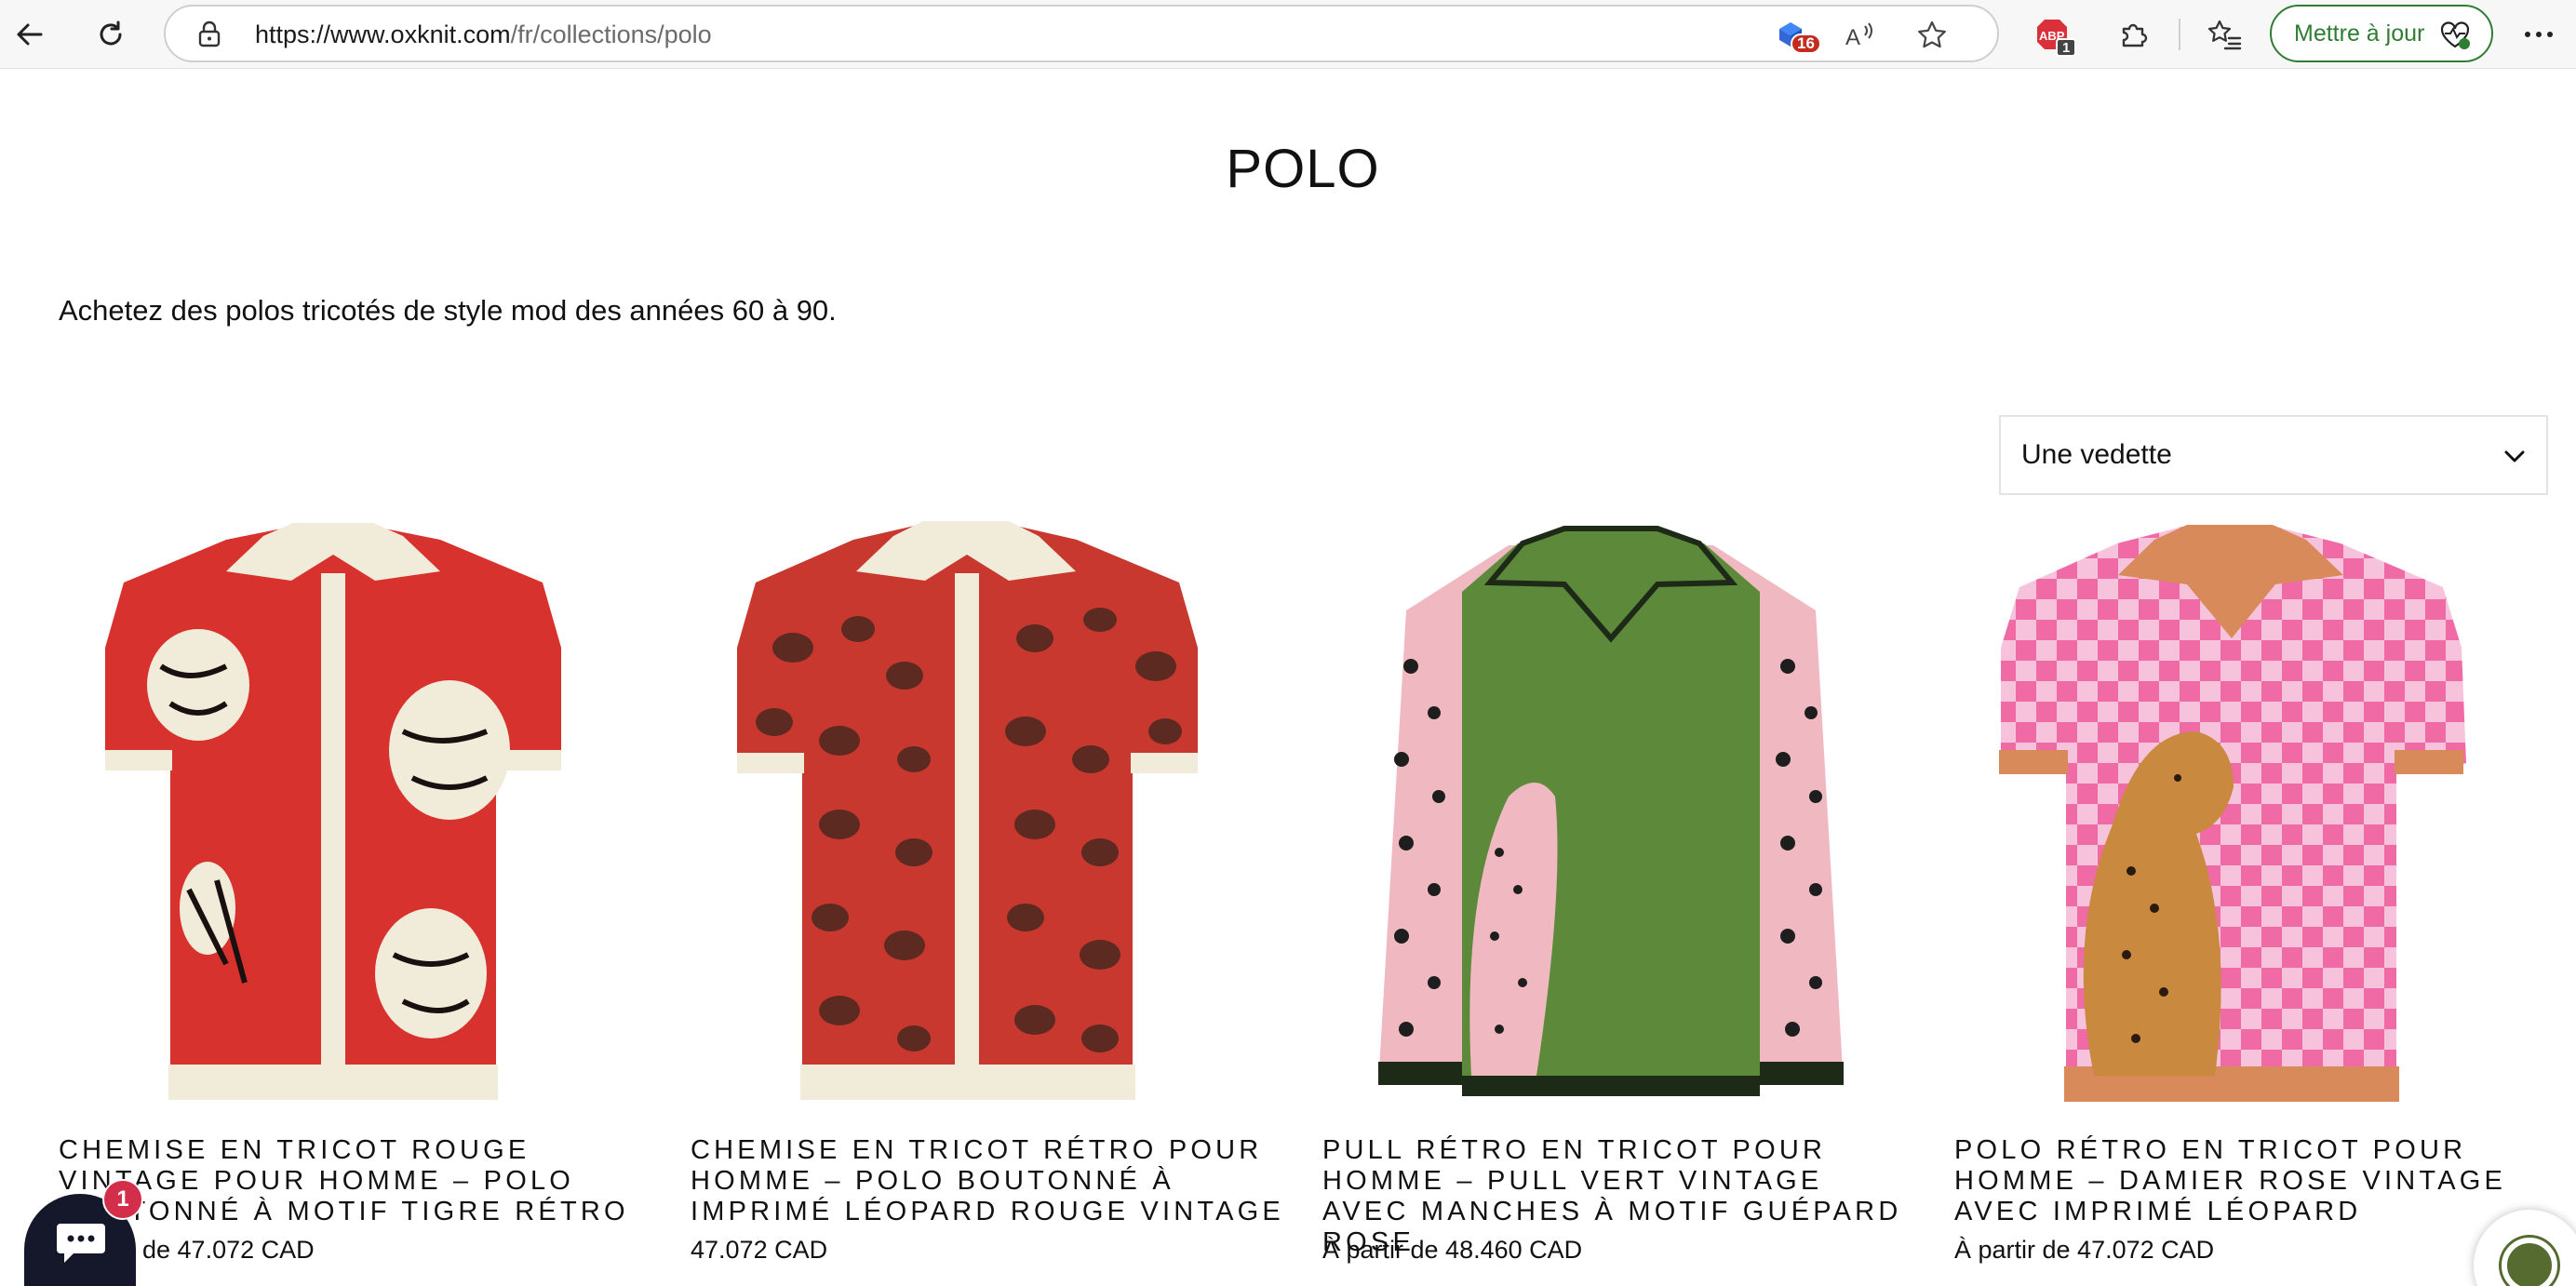 This screenshot has width=2576, height=1286. Describe the element at coordinates (2539, 34) in the screenshot. I see `more-menu-icon` at that location.